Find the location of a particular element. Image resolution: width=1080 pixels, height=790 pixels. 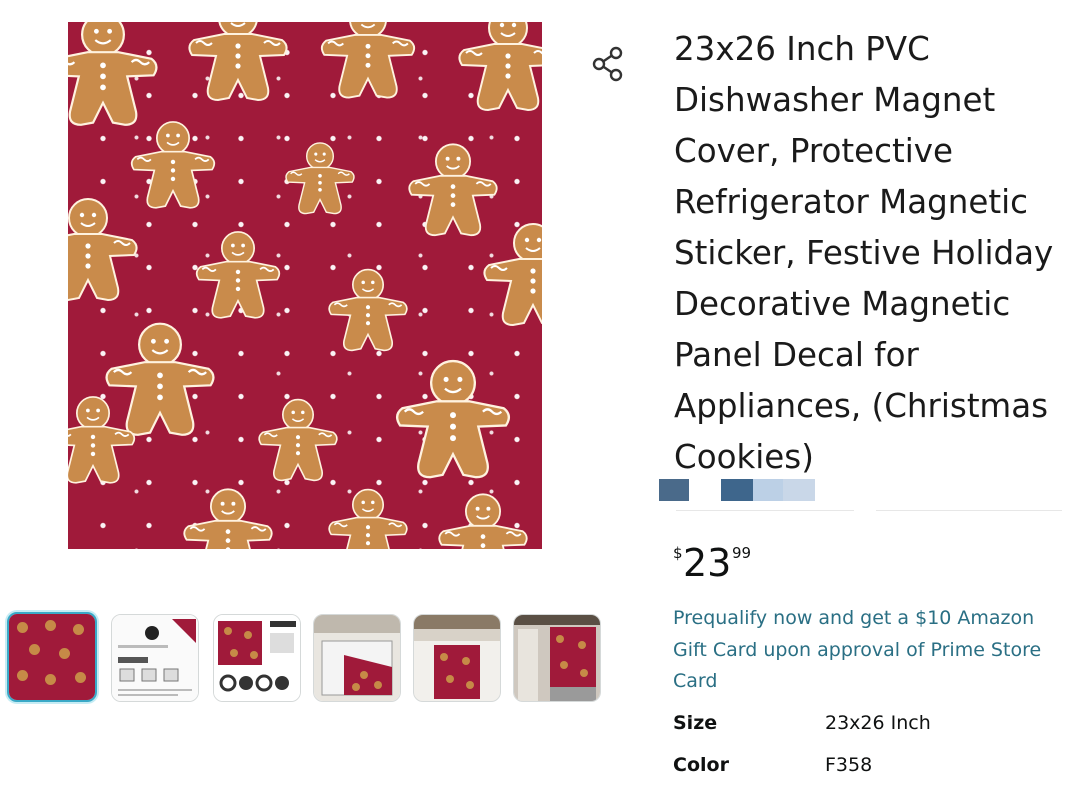

share-button is located at coordinates (608, 64).